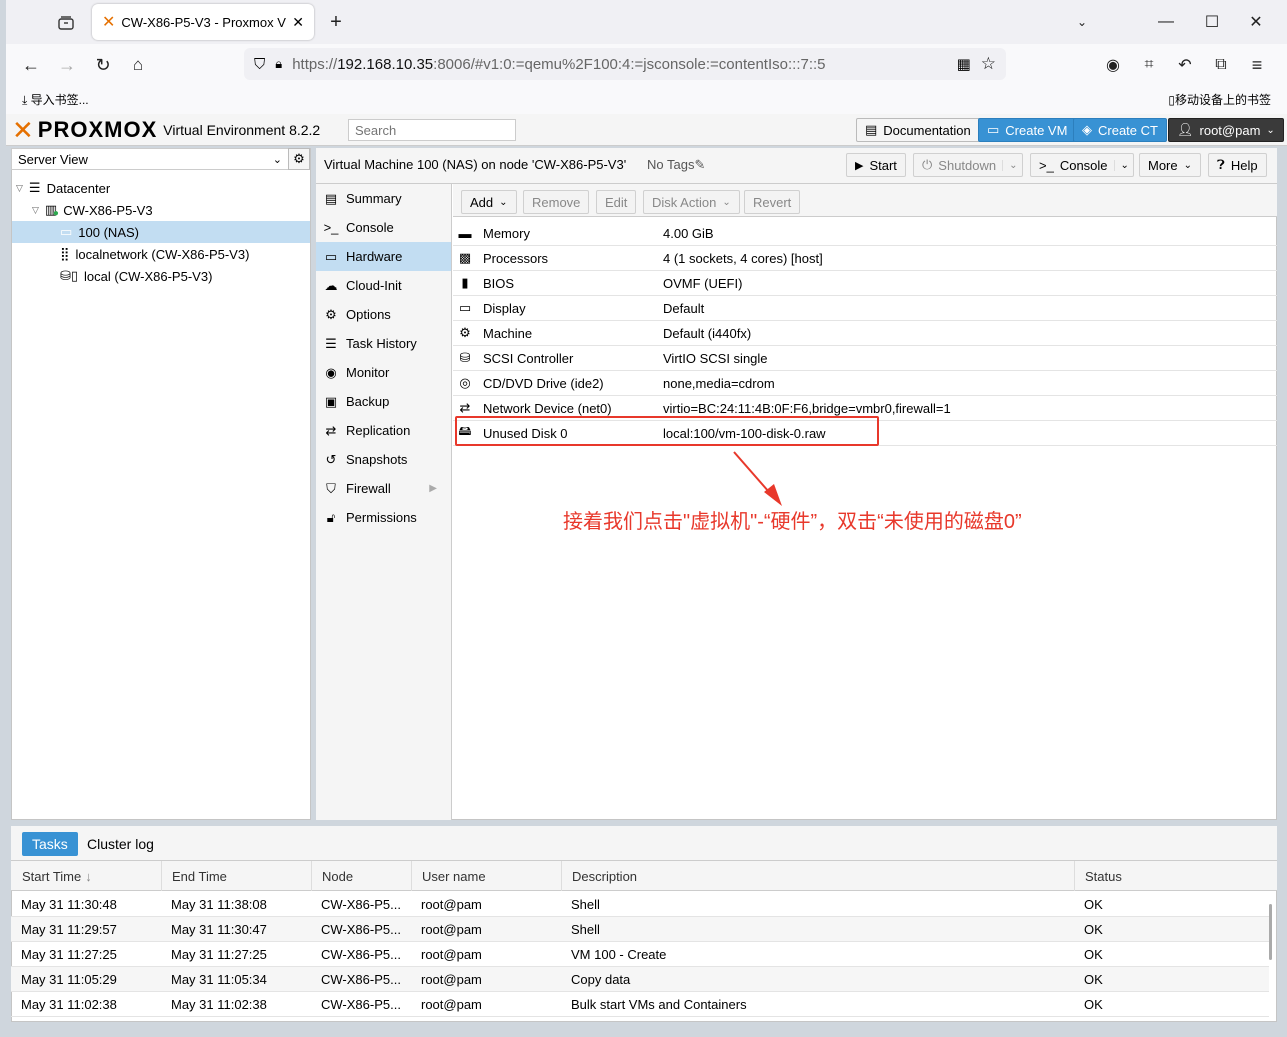  What do you see at coordinates (383, 488) in the screenshot?
I see `nav-firewall: ⛉ Firewall ▶` at bounding box center [383, 488].